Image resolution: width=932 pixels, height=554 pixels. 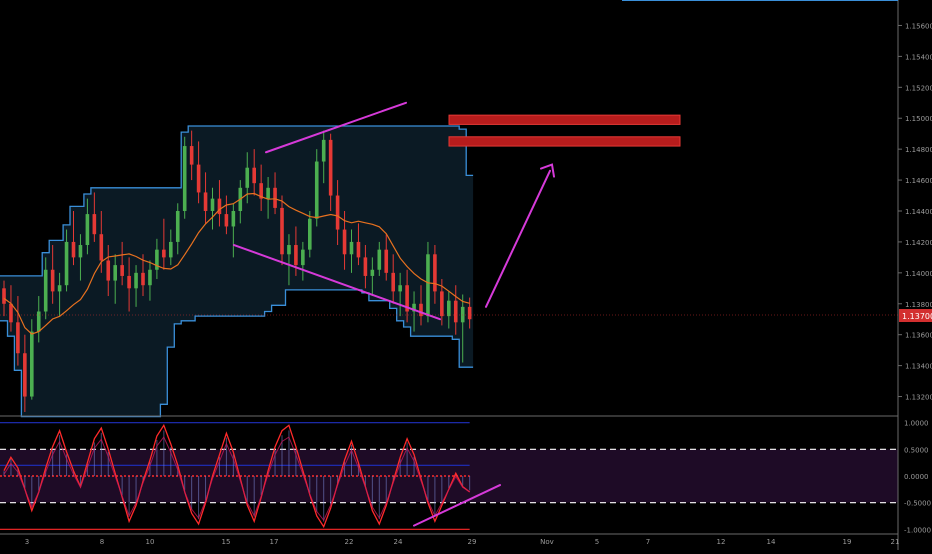 What do you see at coordinates (918, 367) in the screenshot?
I see `price-axis-label: 1.13400` at bounding box center [918, 367].